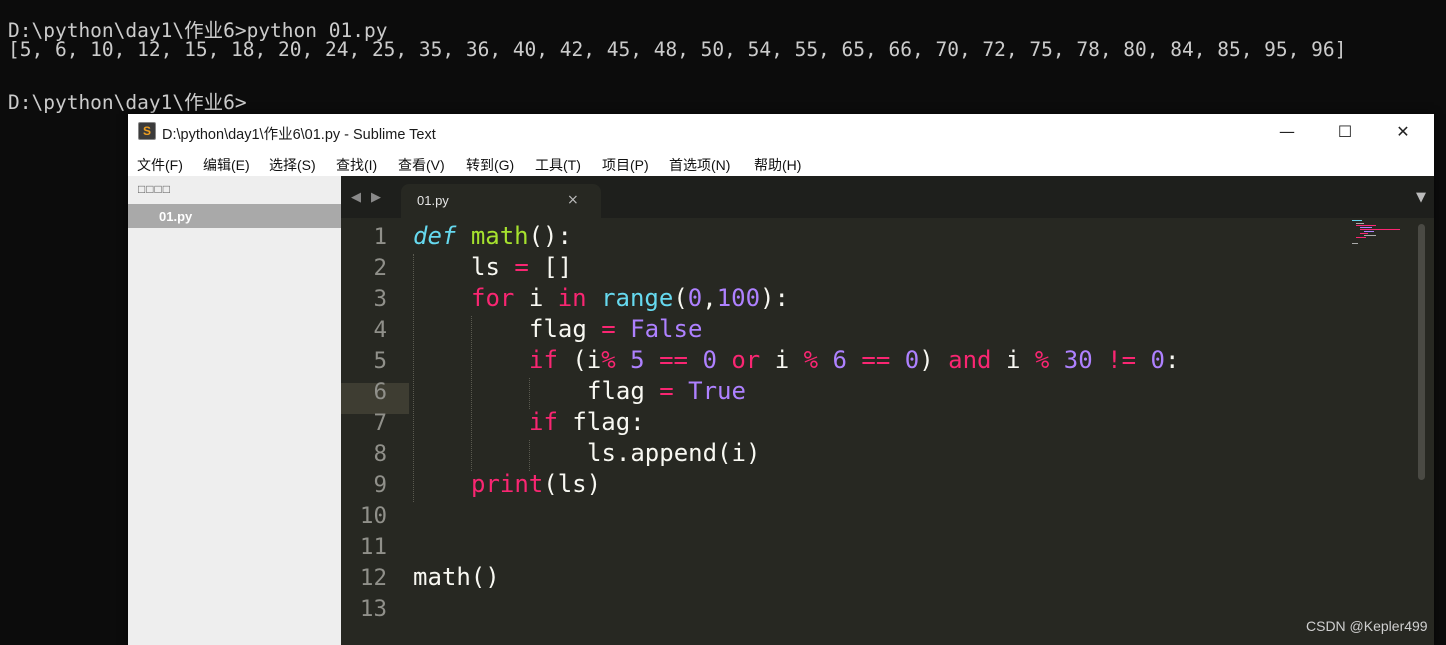 The height and width of the screenshot is (645, 1446). I want to click on tab-nav-right-icon: ▶, so click(376, 197).